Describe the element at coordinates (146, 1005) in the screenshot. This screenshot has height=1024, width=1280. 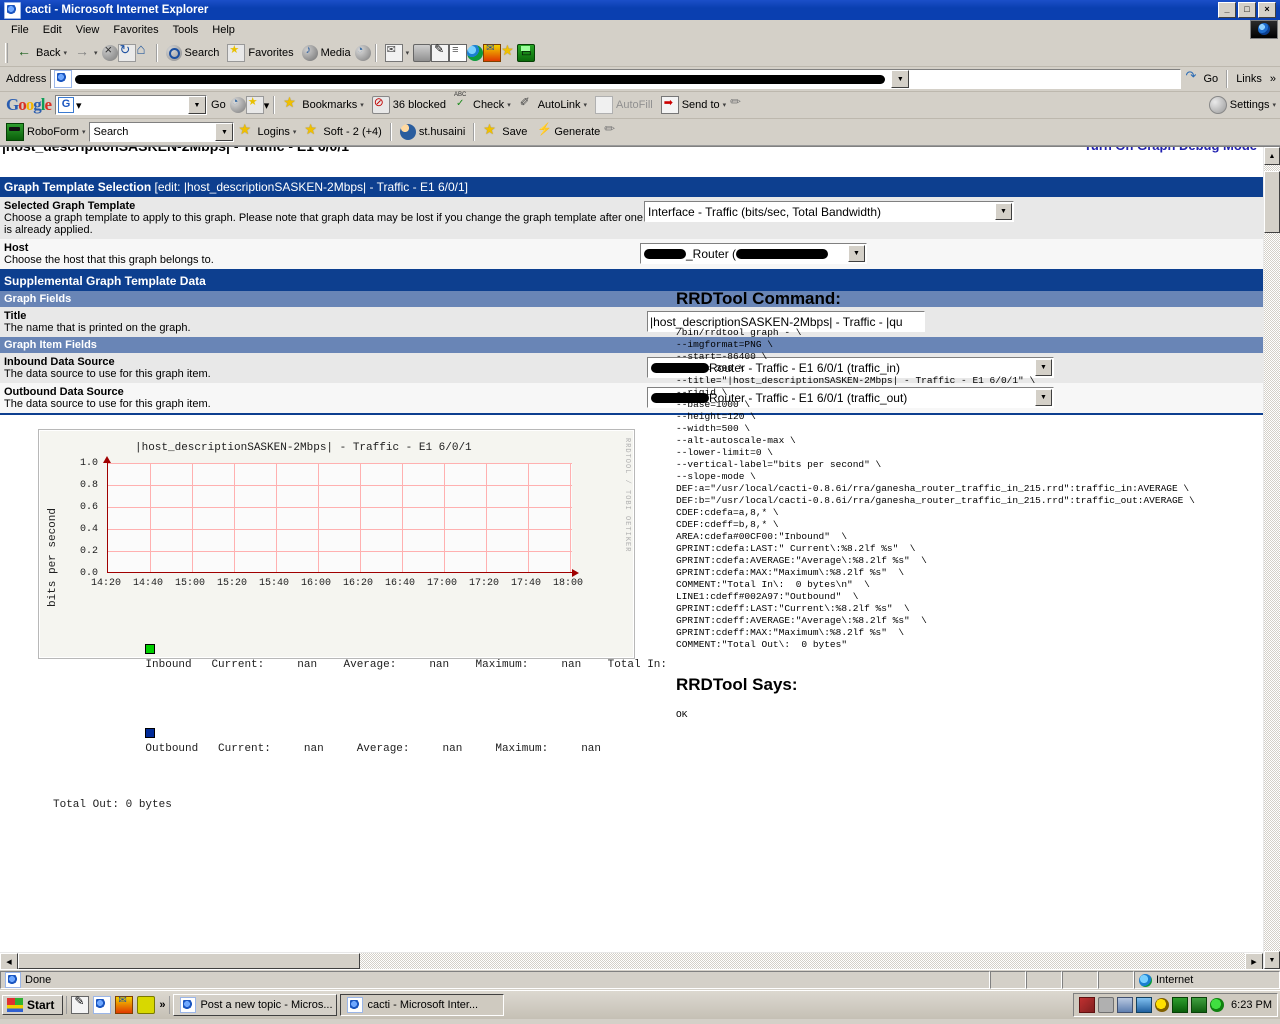
I see `quicklaunch-clock-icon` at that location.